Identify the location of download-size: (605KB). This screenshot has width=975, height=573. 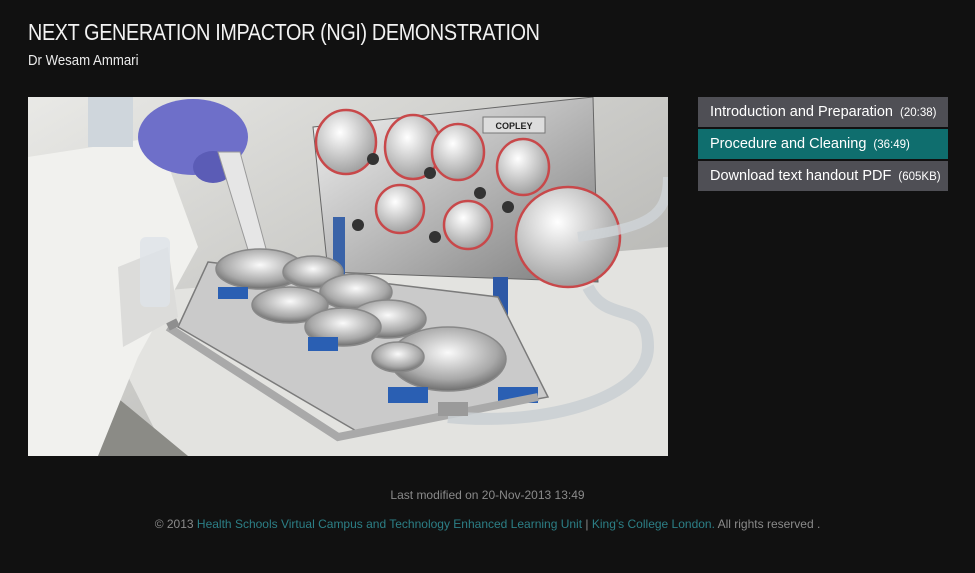
(919, 177).